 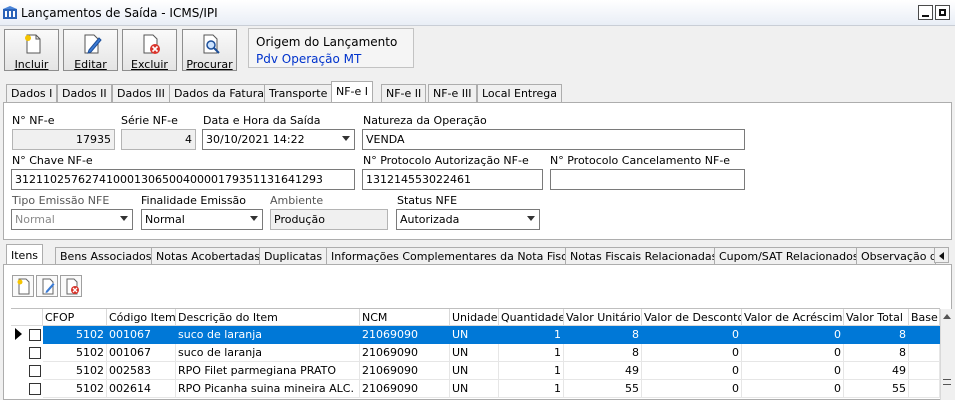 What do you see at coordinates (477, 13) in the screenshot?
I see `title-bar: Lançamentos de Saída - ICMS/IPI` at bounding box center [477, 13].